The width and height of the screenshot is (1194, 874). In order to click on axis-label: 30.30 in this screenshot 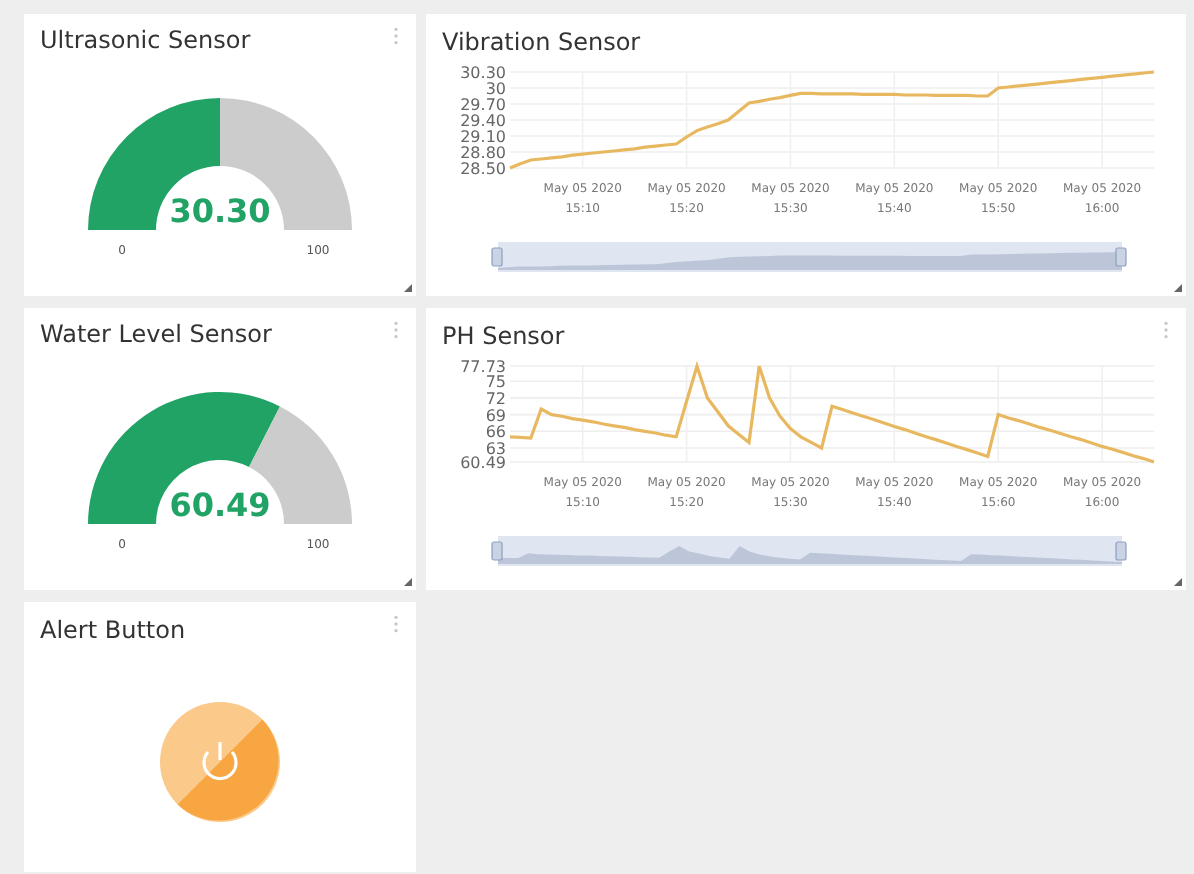, I will do `click(483, 73)`.